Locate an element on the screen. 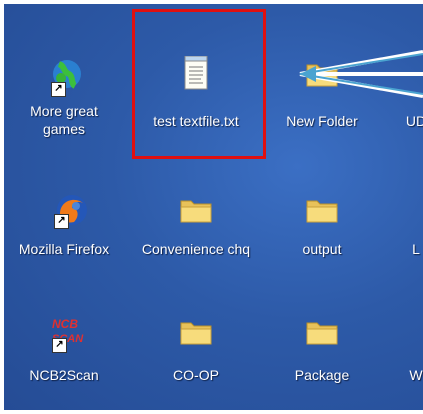 This screenshot has height=414, width=423. desktop-icon-l: L is located at coordinates (389, 242).